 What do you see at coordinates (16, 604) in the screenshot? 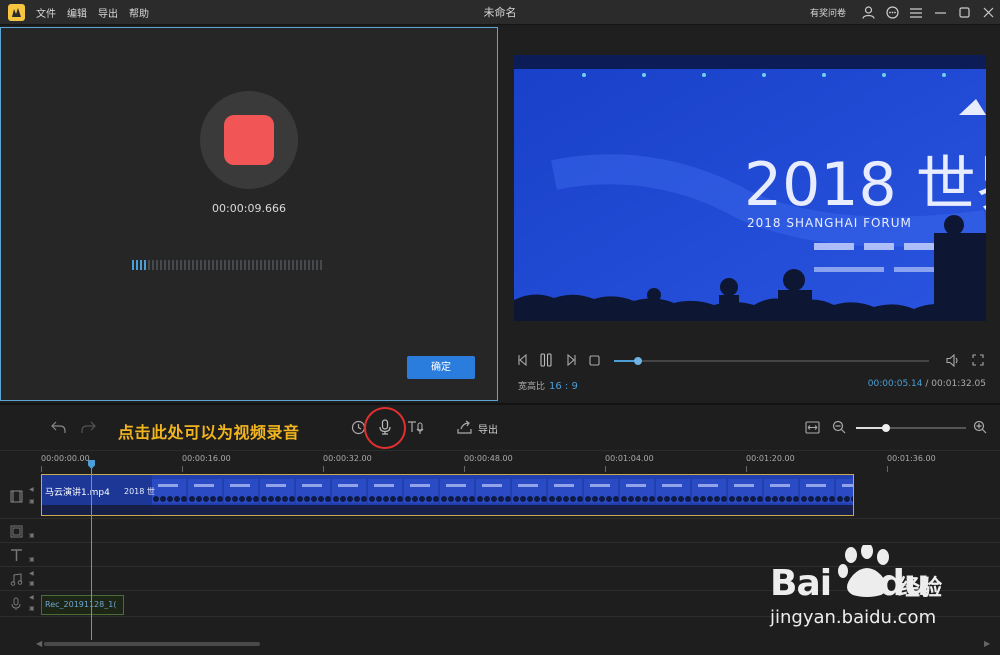
I see `microphone-icon` at bounding box center [16, 604].